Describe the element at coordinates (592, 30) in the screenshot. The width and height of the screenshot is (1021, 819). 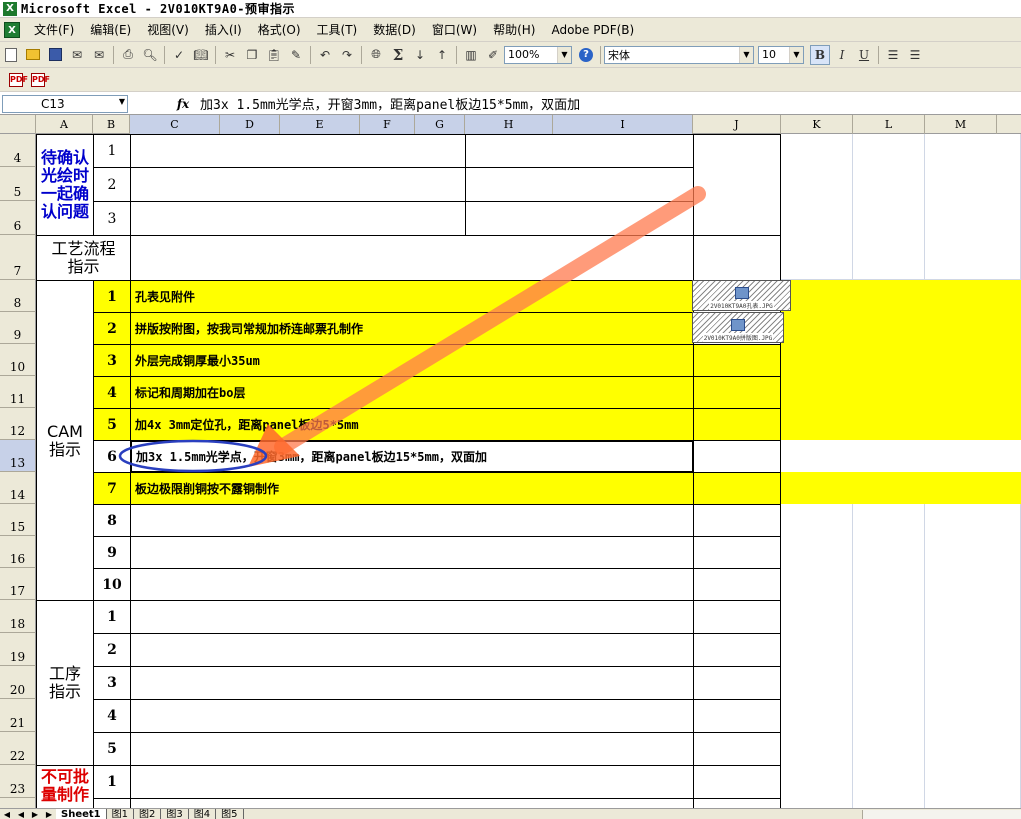
I see `menu-adobe-pdf: Adobe PDF(B)` at that location.